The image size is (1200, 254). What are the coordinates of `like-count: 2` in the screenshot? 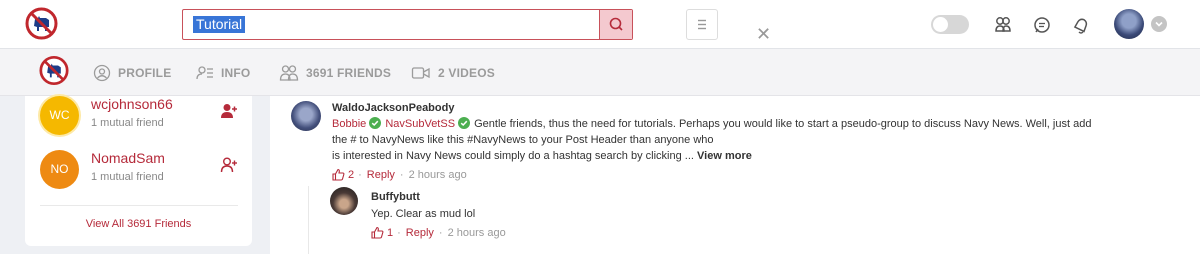 It's located at (351, 174).